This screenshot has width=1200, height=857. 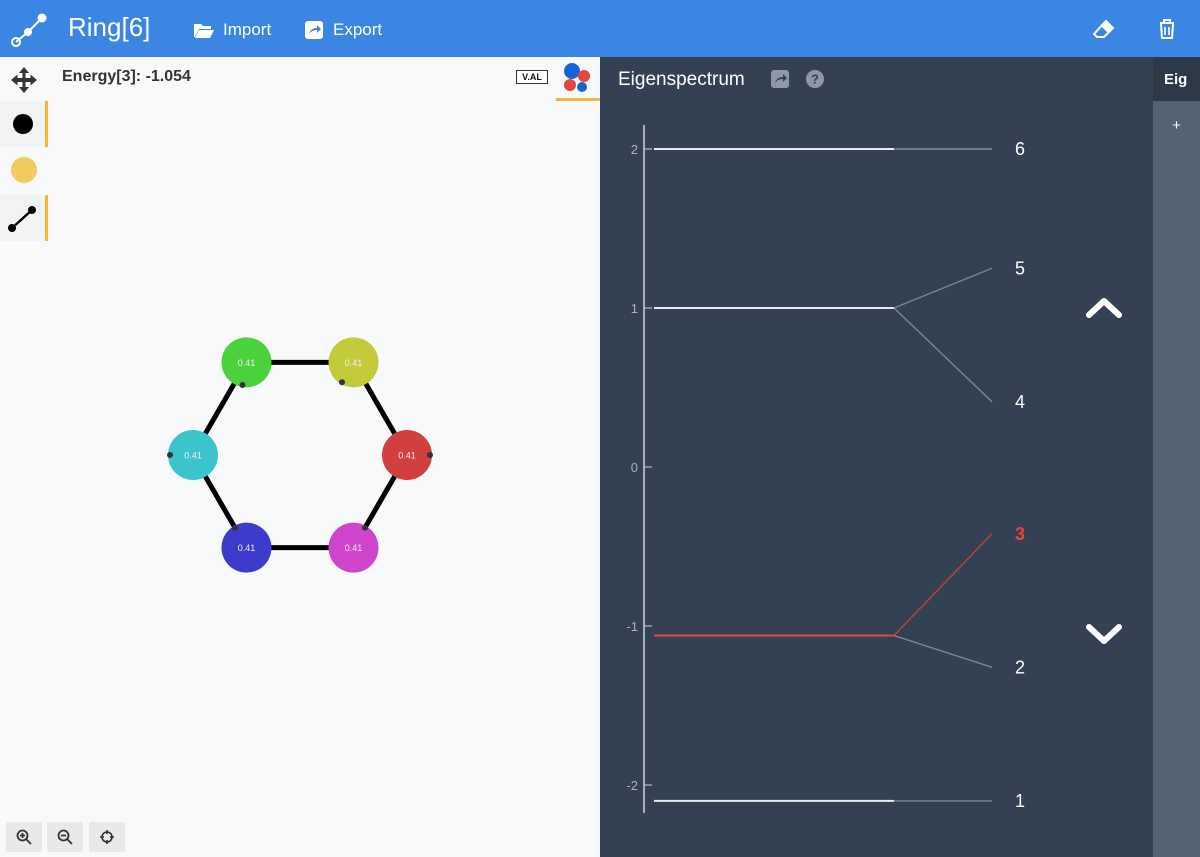 I want to click on app-logo-icon, so click(x=29, y=30).